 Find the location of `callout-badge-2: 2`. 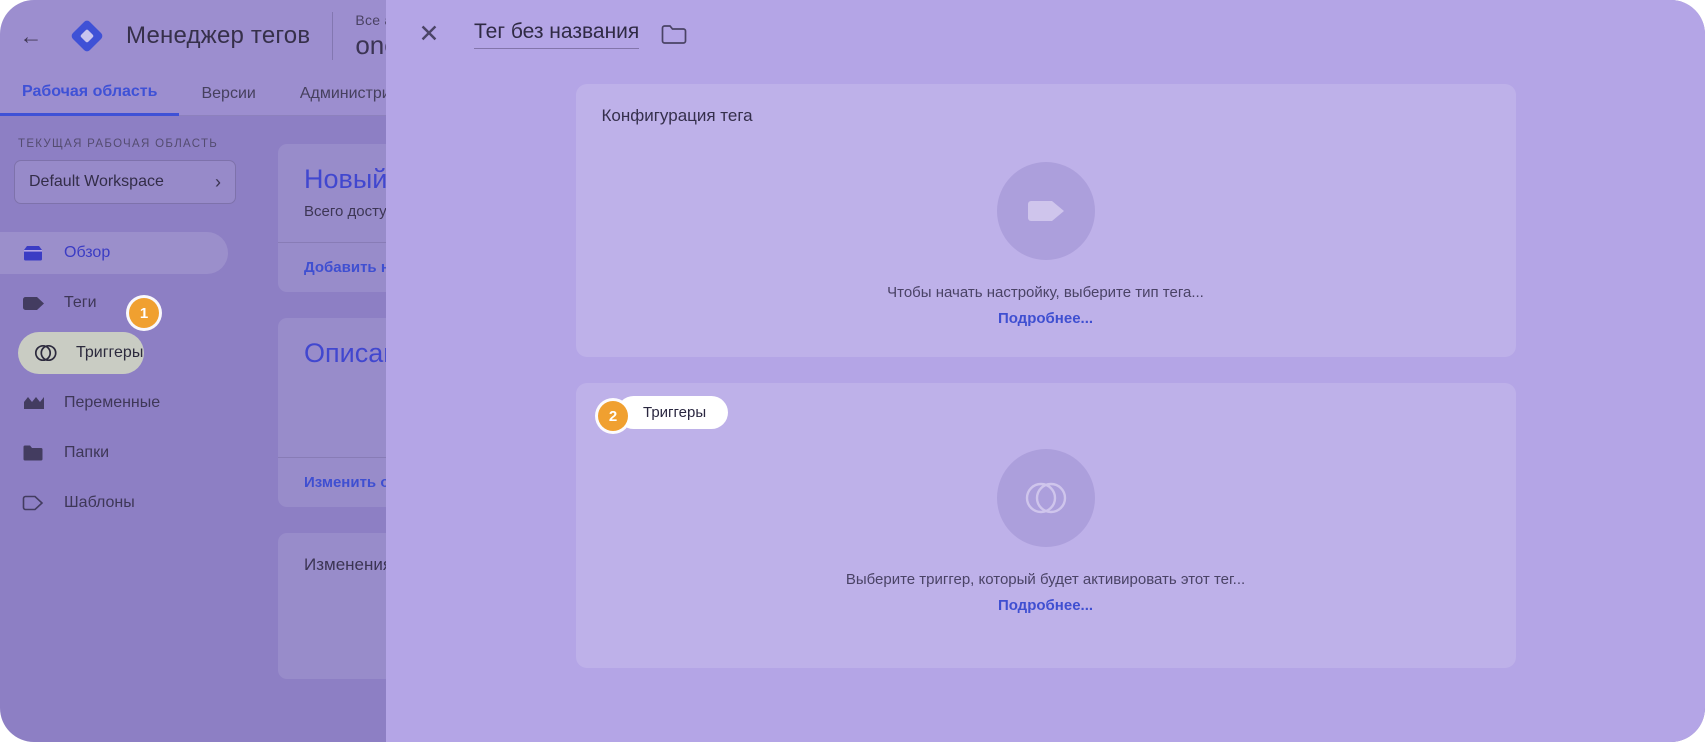

callout-badge-2: 2 is located at coordinates (613, 416).